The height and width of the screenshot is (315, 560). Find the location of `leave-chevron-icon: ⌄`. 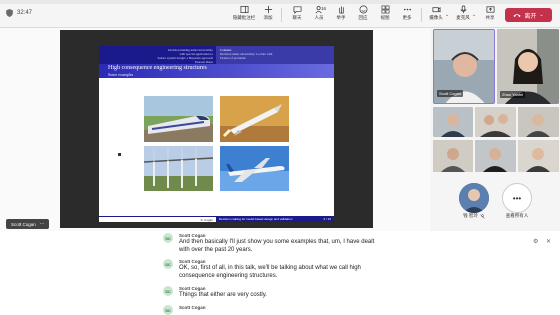

leave-chevron-icon: ⌄ is located at coordinates (541, 15).